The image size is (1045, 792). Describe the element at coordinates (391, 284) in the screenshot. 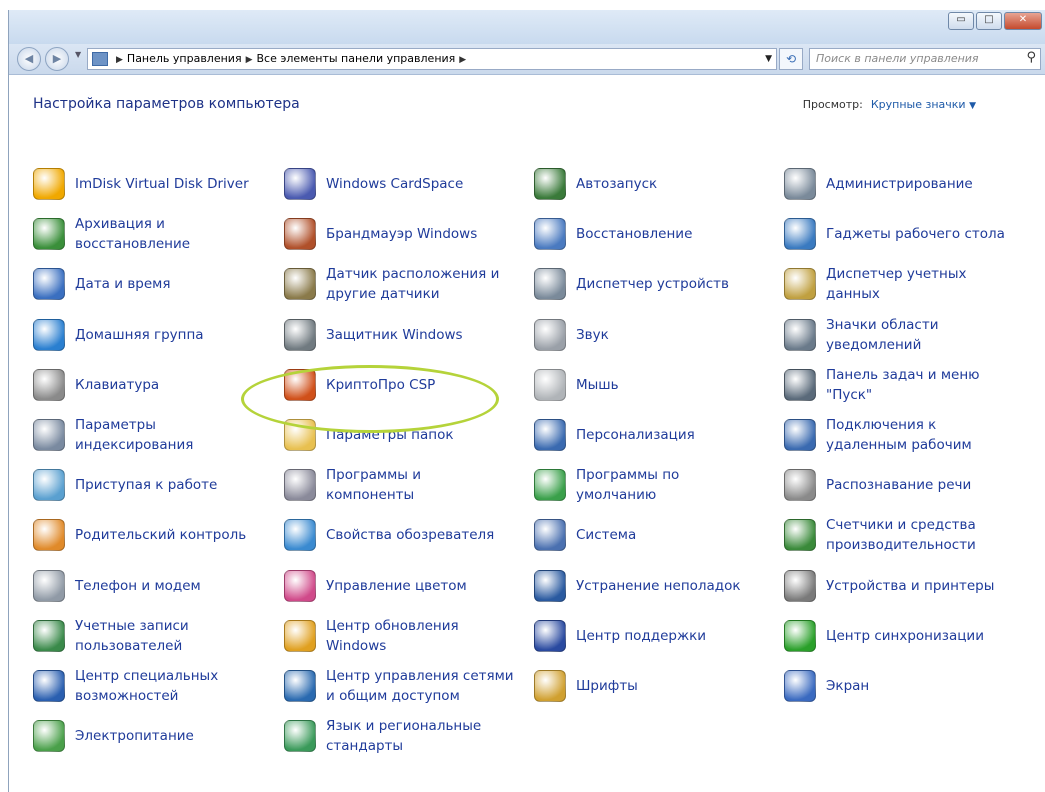

I see `control-panel-item: Датчик расположения и другие датчики` at that location.